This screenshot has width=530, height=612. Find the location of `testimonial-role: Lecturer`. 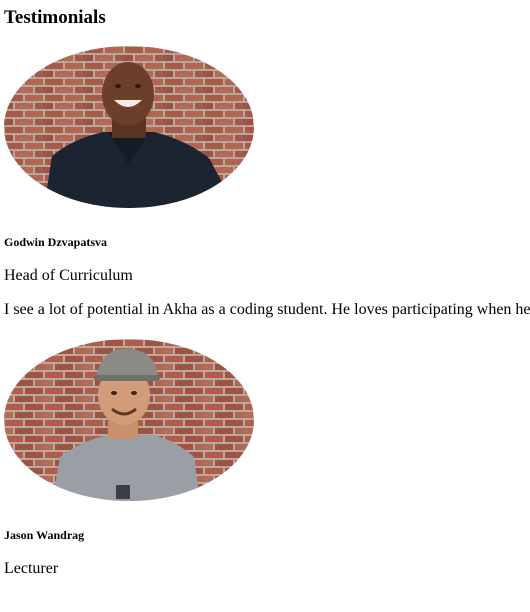

testimonial-role: Lecturer is located at coordinates (31, 568).